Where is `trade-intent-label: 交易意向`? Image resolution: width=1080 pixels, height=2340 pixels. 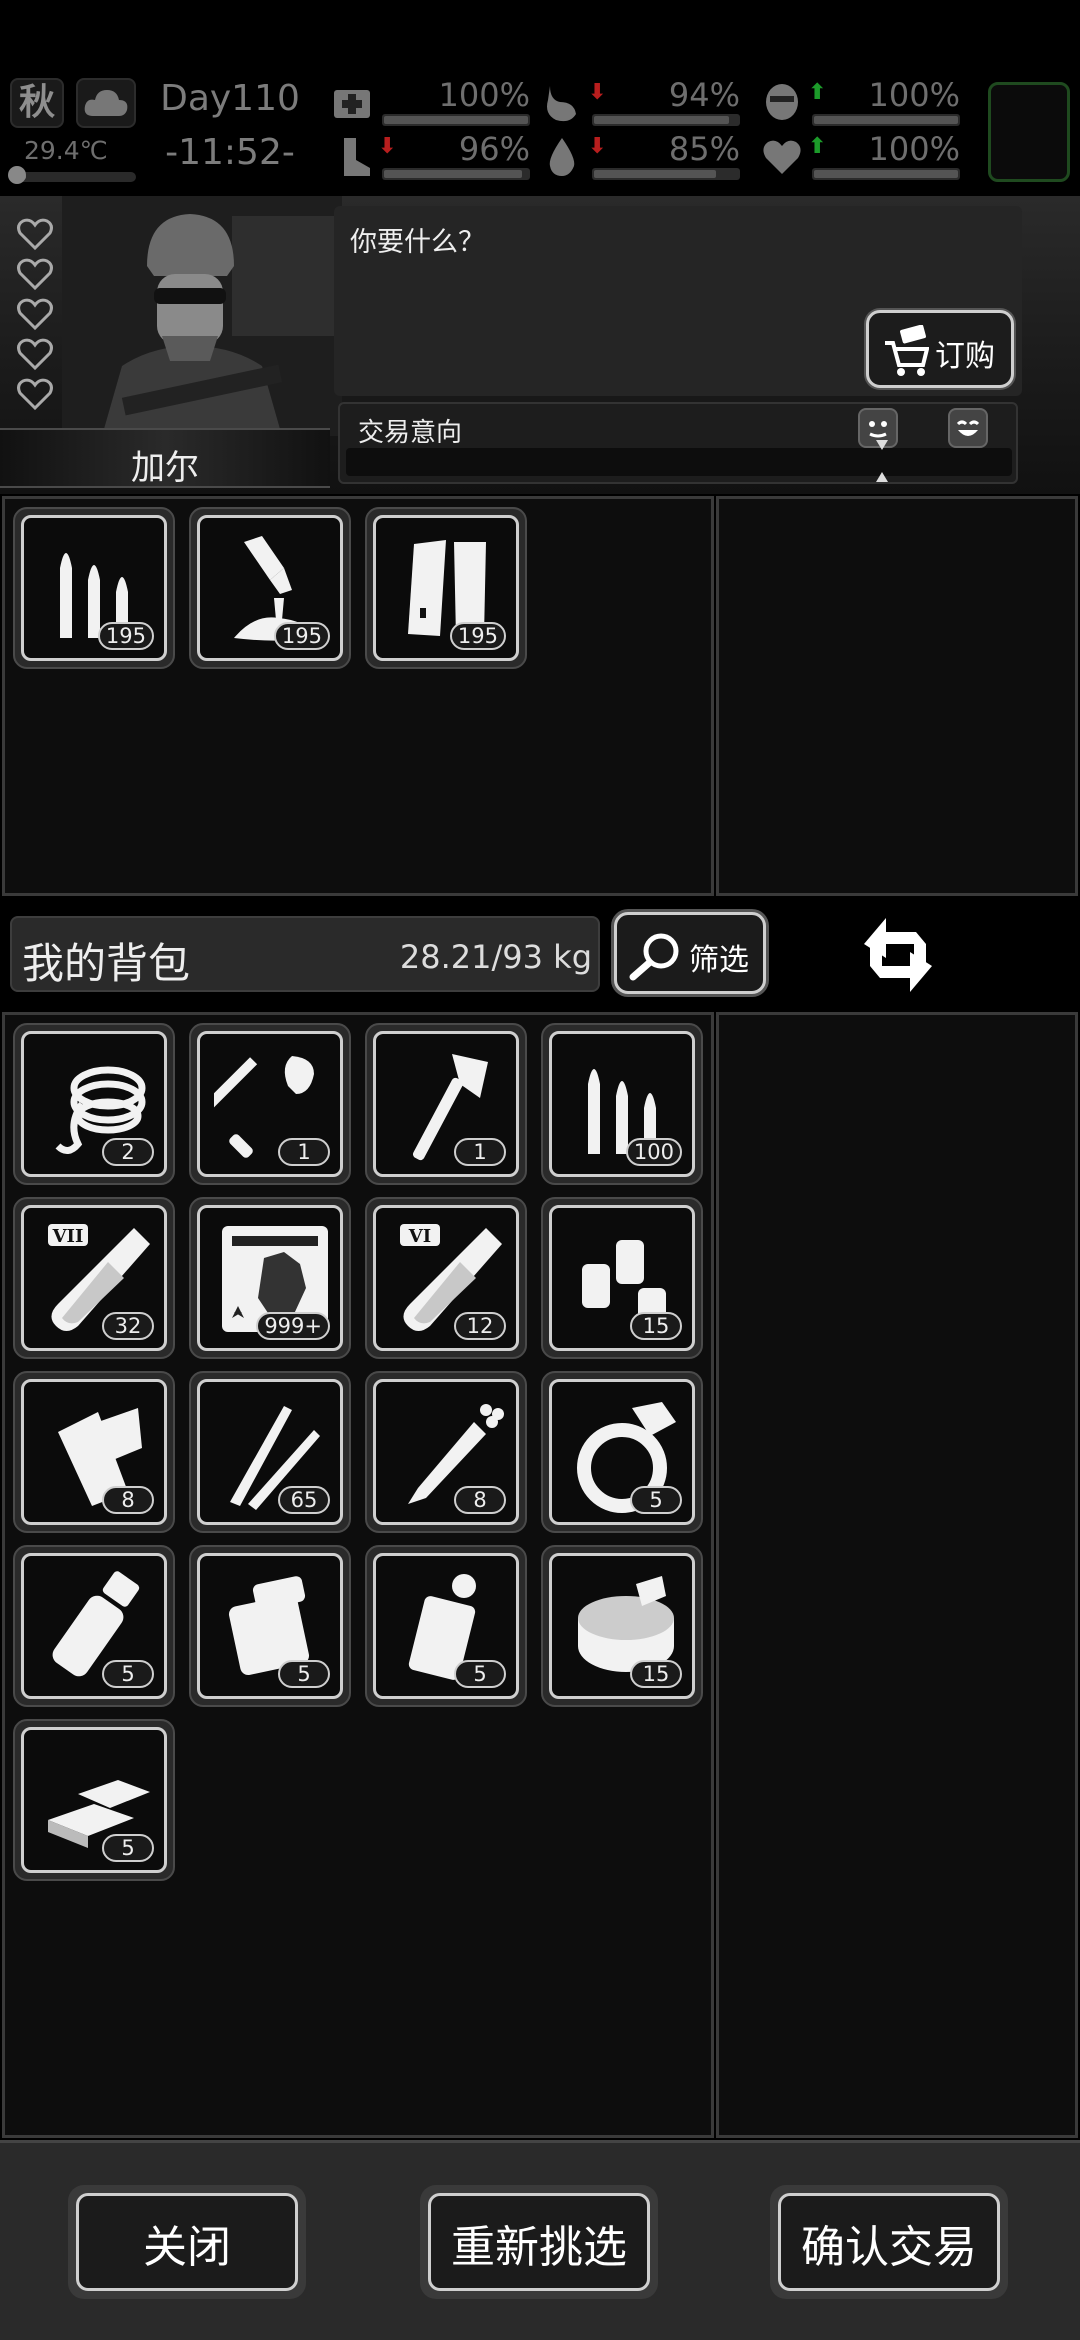
trade-intent-label: 交易意向 is located at coordinates (410, 433).